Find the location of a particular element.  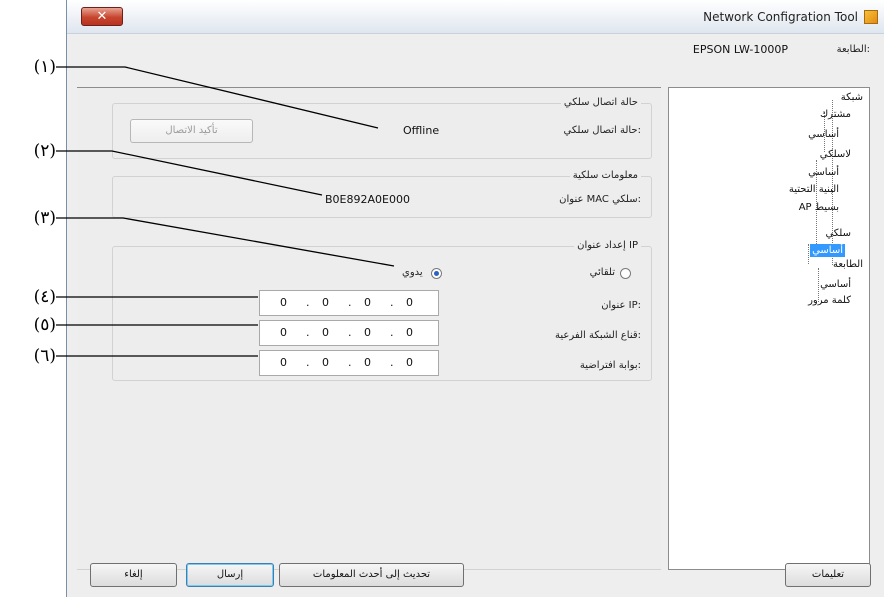

wired-status-value: Offline is located at coordinates (421, 130).